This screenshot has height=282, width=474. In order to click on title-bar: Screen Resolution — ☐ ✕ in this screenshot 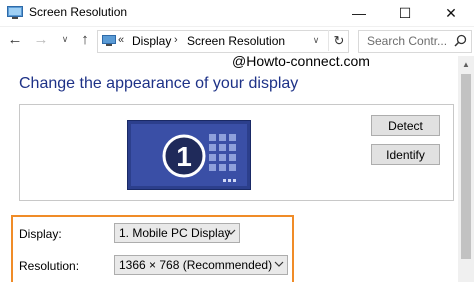, I will do `click(237, 13)`.